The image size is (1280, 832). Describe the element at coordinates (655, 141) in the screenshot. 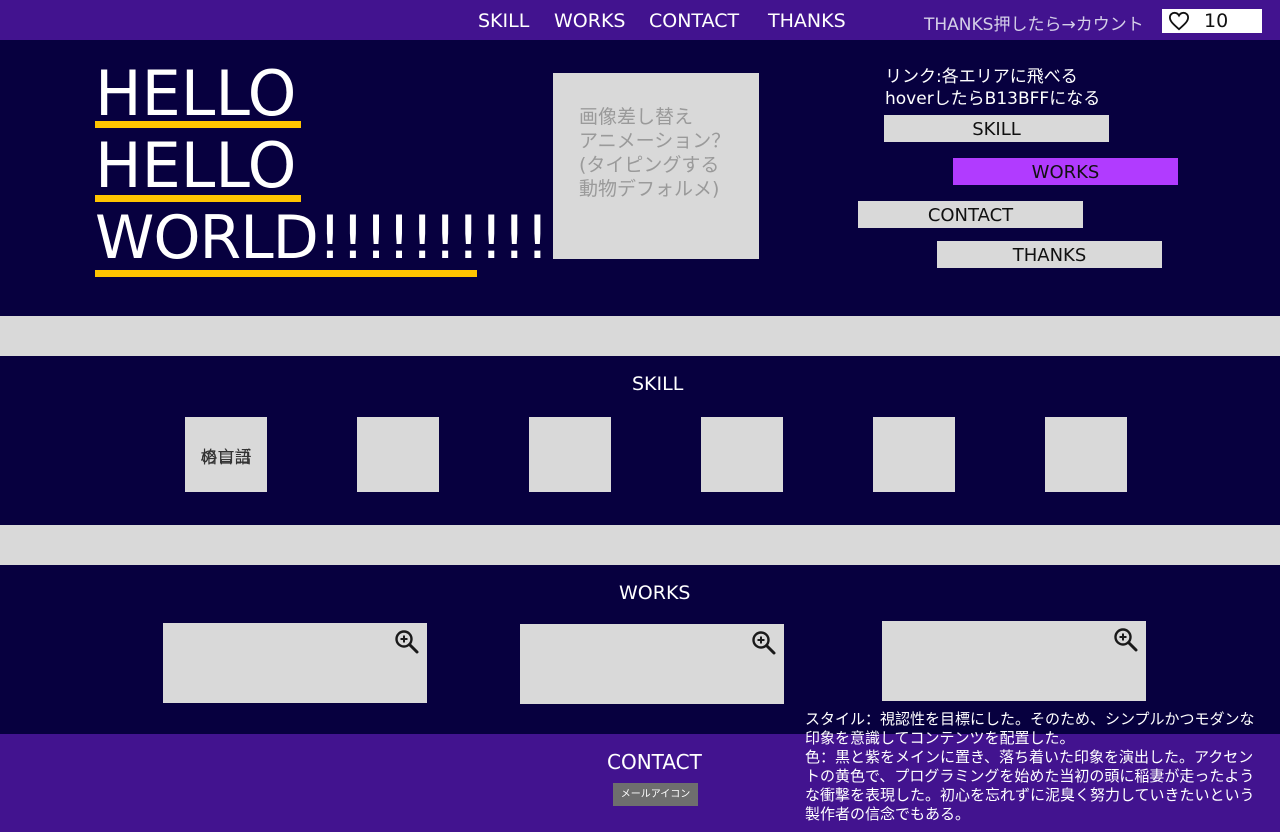

I see `hero-image-text-2: アニメーション？` at that location.